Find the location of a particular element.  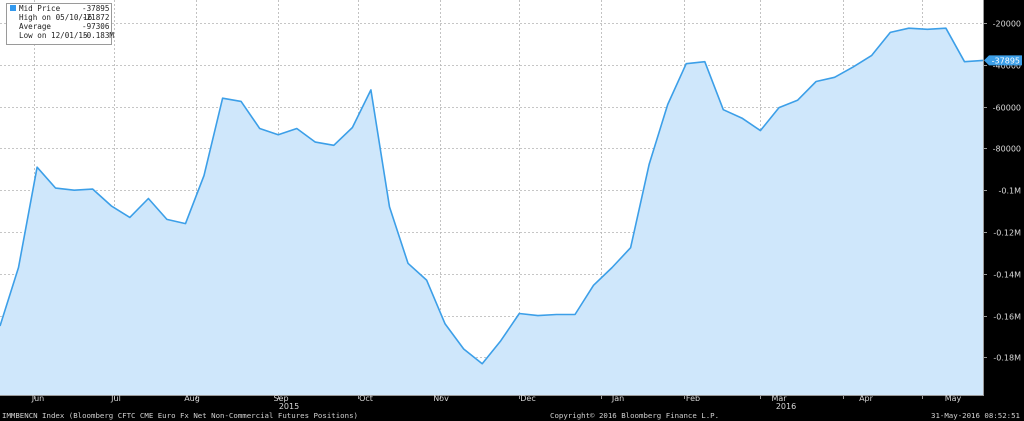

legend-value: -21872 is located at coordinates (96, 17).